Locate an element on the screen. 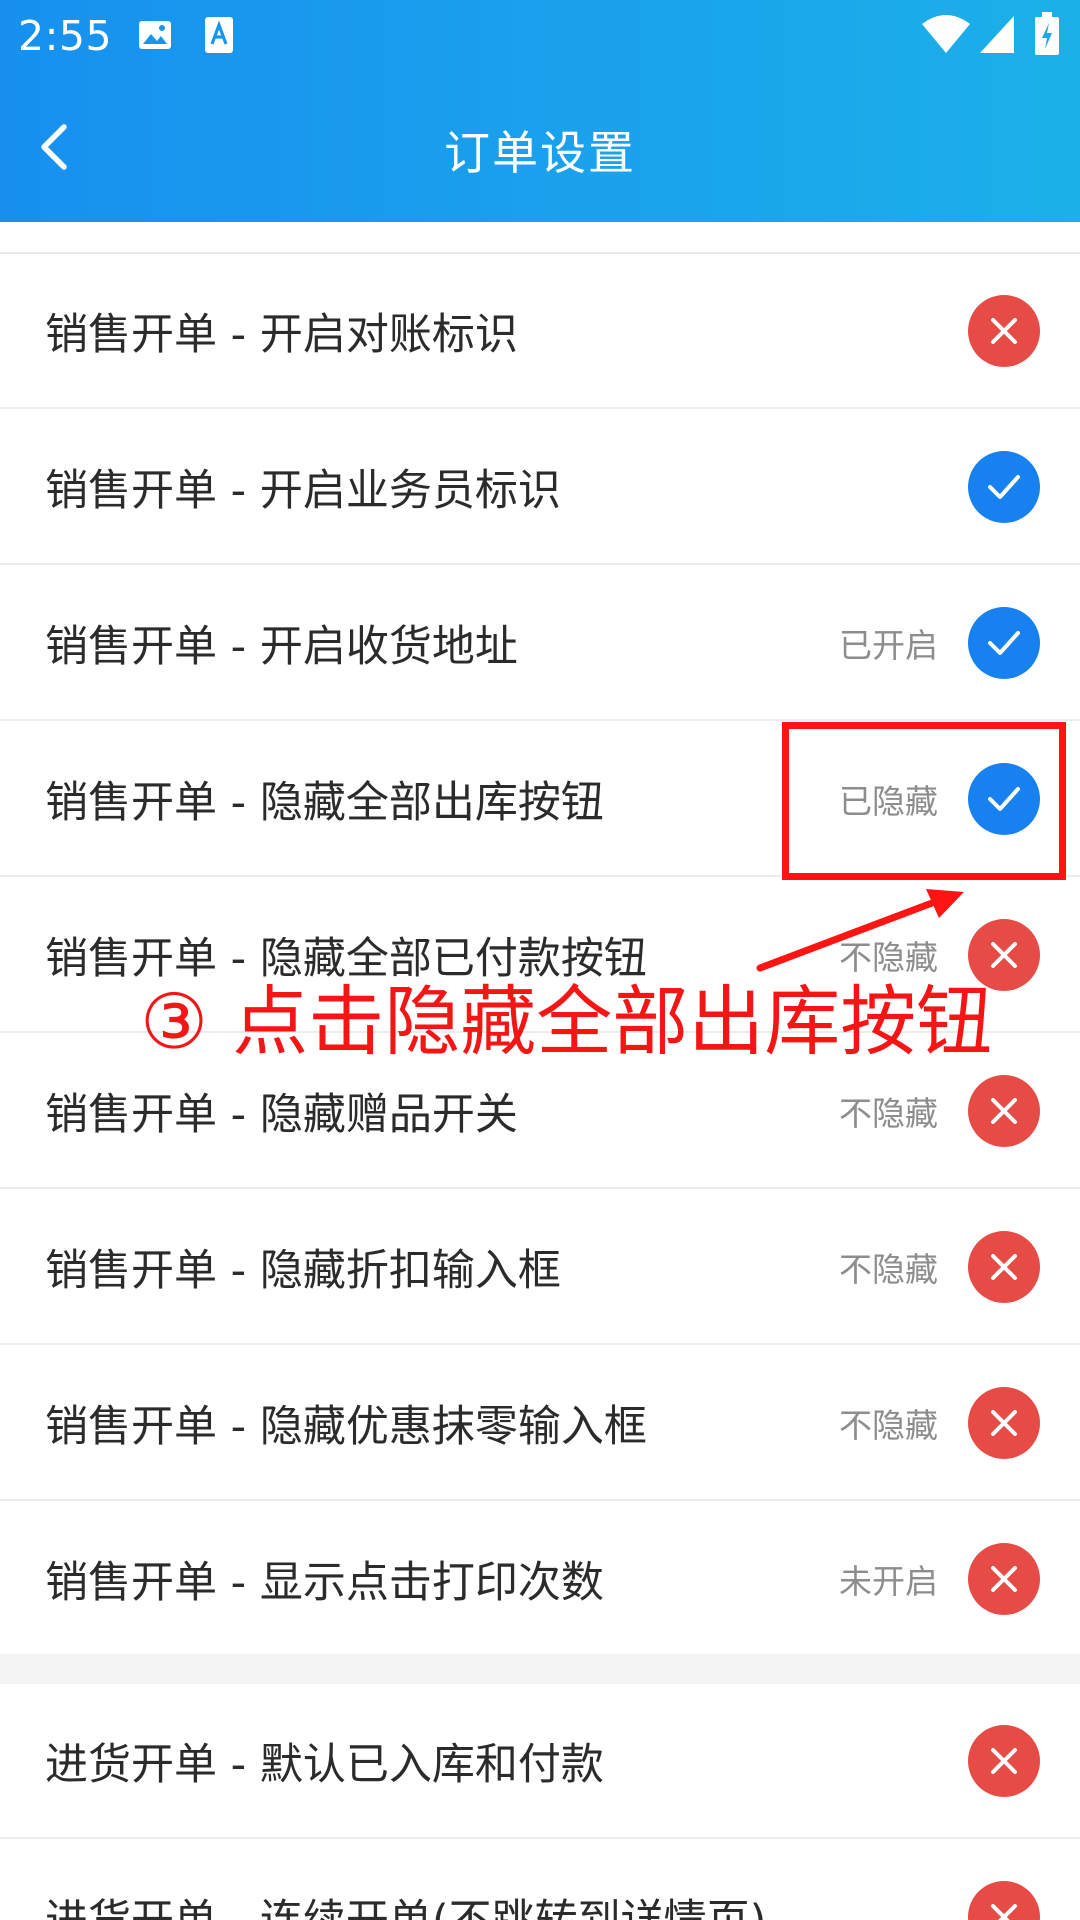 The height and width of the screenshot is (1920, 1080). setting-label: 销售开单 - 开启业务员标识 is located at coordinates (303, 490).